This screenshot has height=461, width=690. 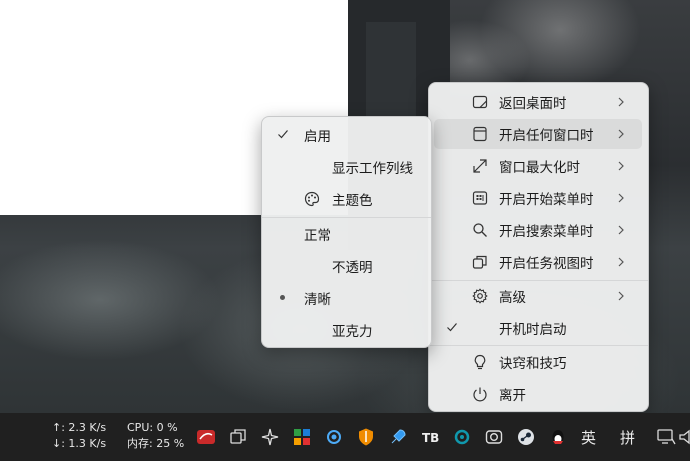 What do you see at coordinates (238, 437) in the screenshot?
I see `copy-windows-icon` at bounding box center [238, 437].